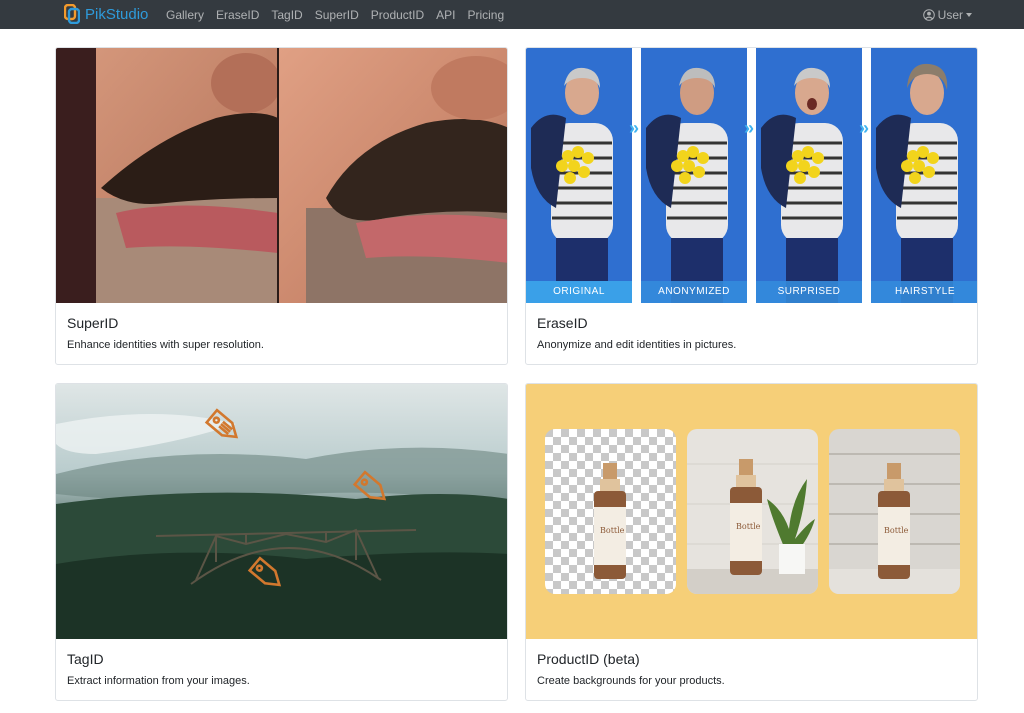  Describe the element at coordinates (631, 681) in the screenshot. I see `card-description: Create backgrounds for your products.` at that location.